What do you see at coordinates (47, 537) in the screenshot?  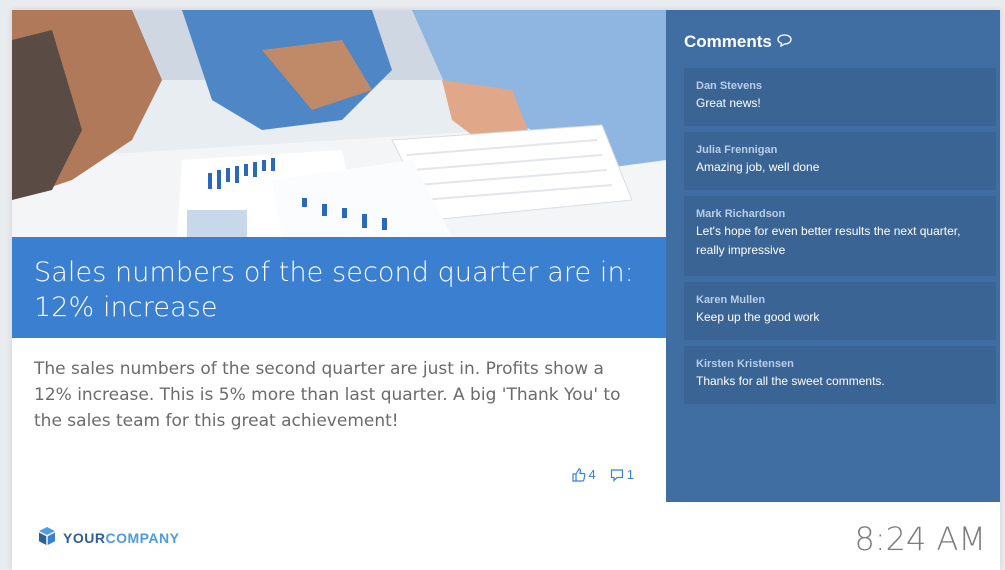 I see `company-logo-icon` at bounding box center [47, 537].